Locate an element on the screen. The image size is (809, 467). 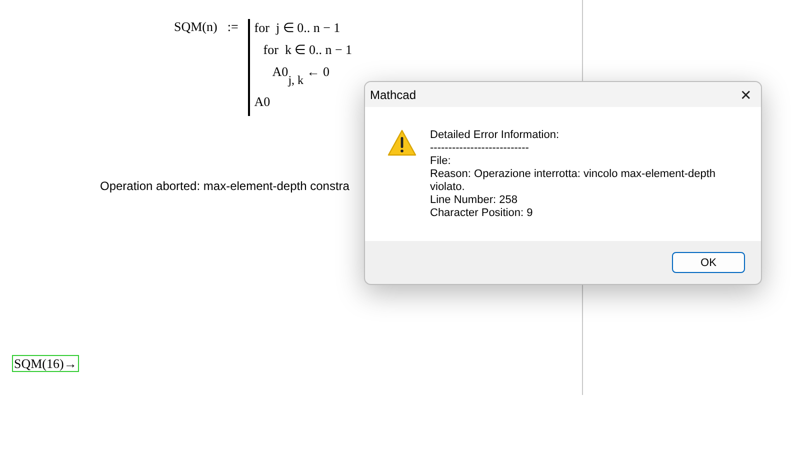
error-message: Operation aborted: max-element-depth constra is located at coordinates (225, 186).